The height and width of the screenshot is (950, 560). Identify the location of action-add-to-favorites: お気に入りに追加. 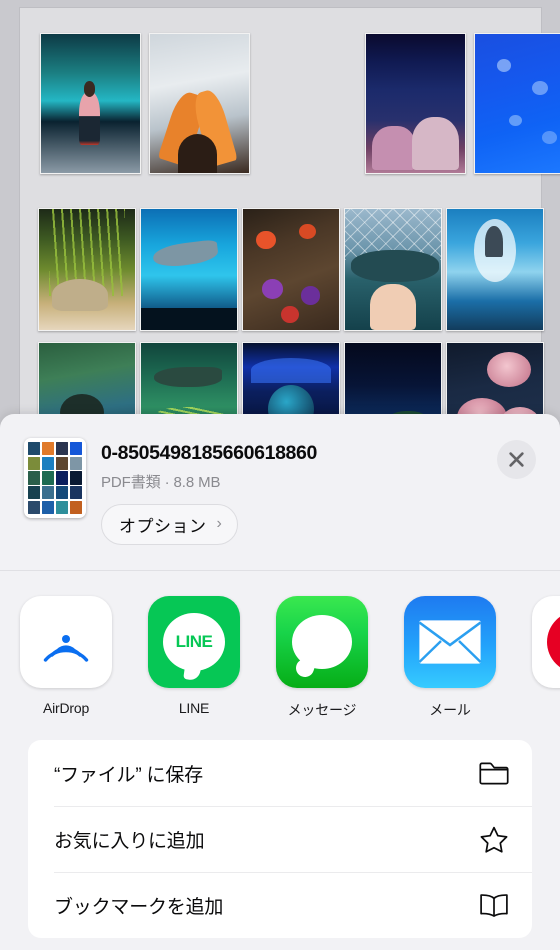
(280, 839).